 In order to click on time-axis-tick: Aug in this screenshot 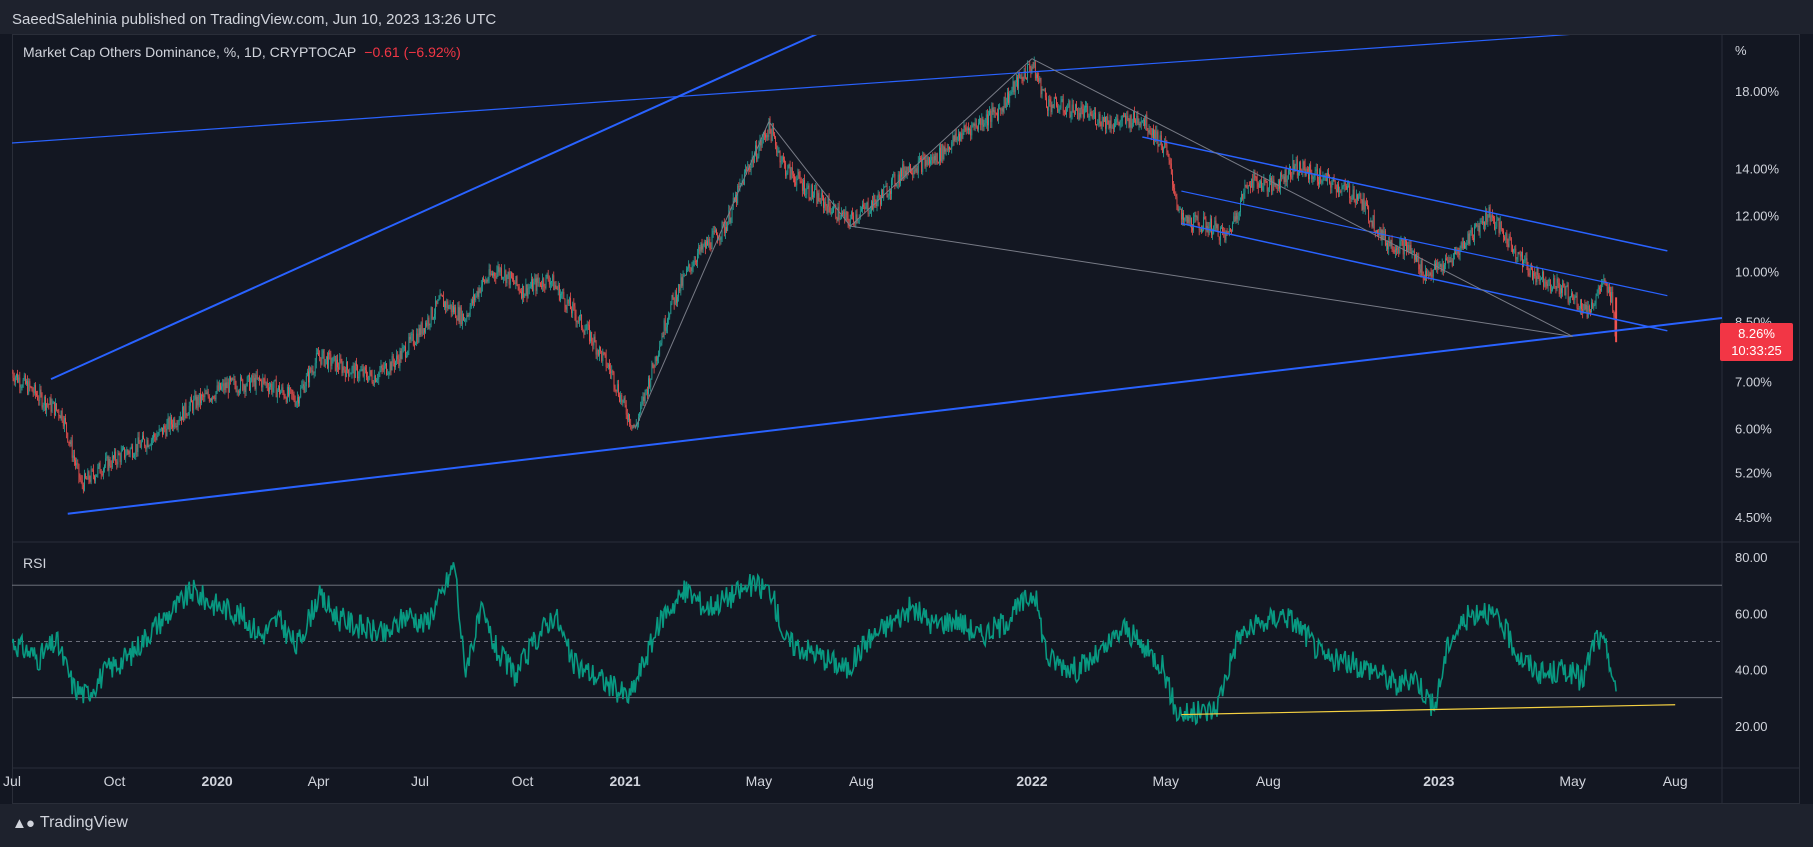, I will do `click(1268, 781)`.